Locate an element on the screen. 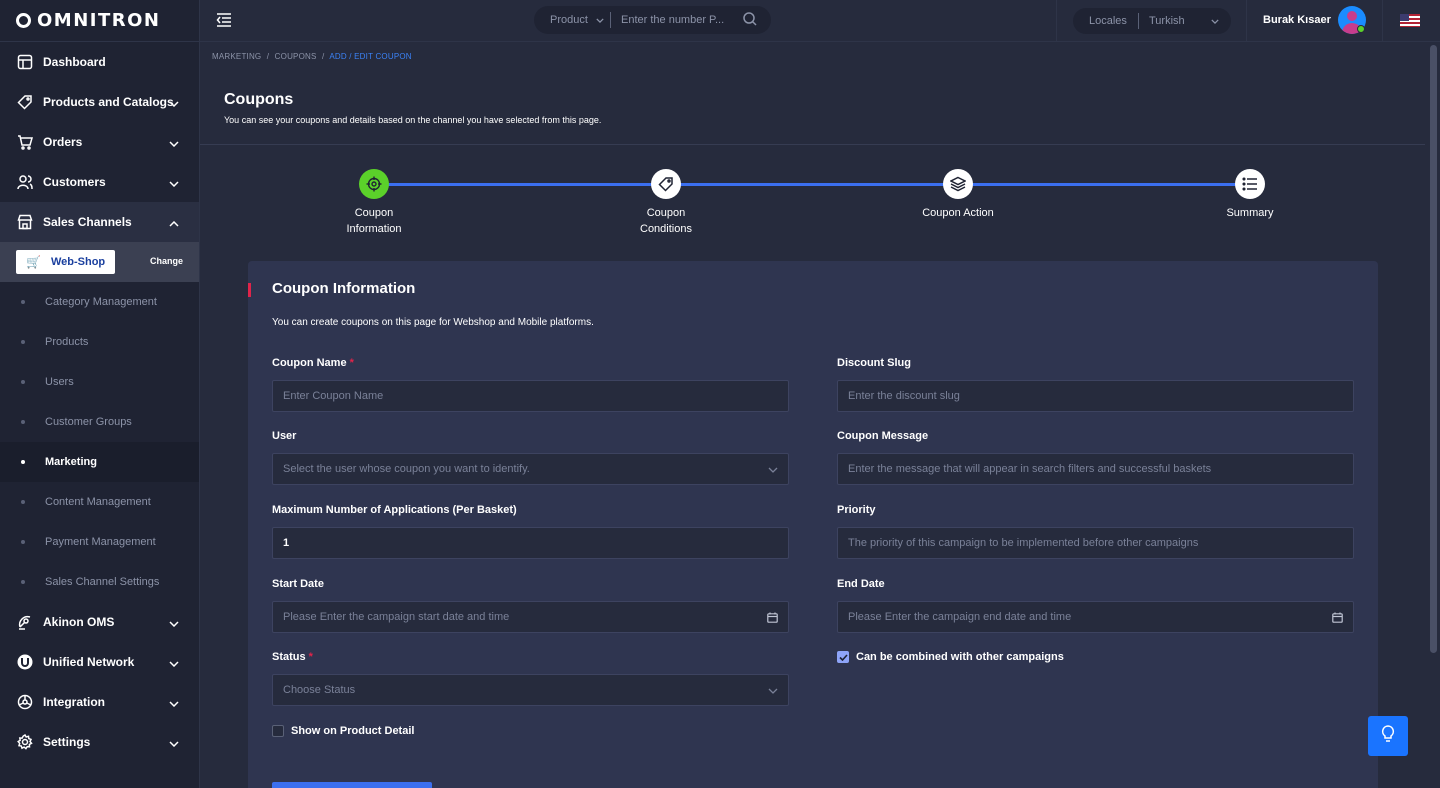 This screenshot has width=1440, height=788. step-coupon-action: Coupon Action is located at coordinates (958, 195).